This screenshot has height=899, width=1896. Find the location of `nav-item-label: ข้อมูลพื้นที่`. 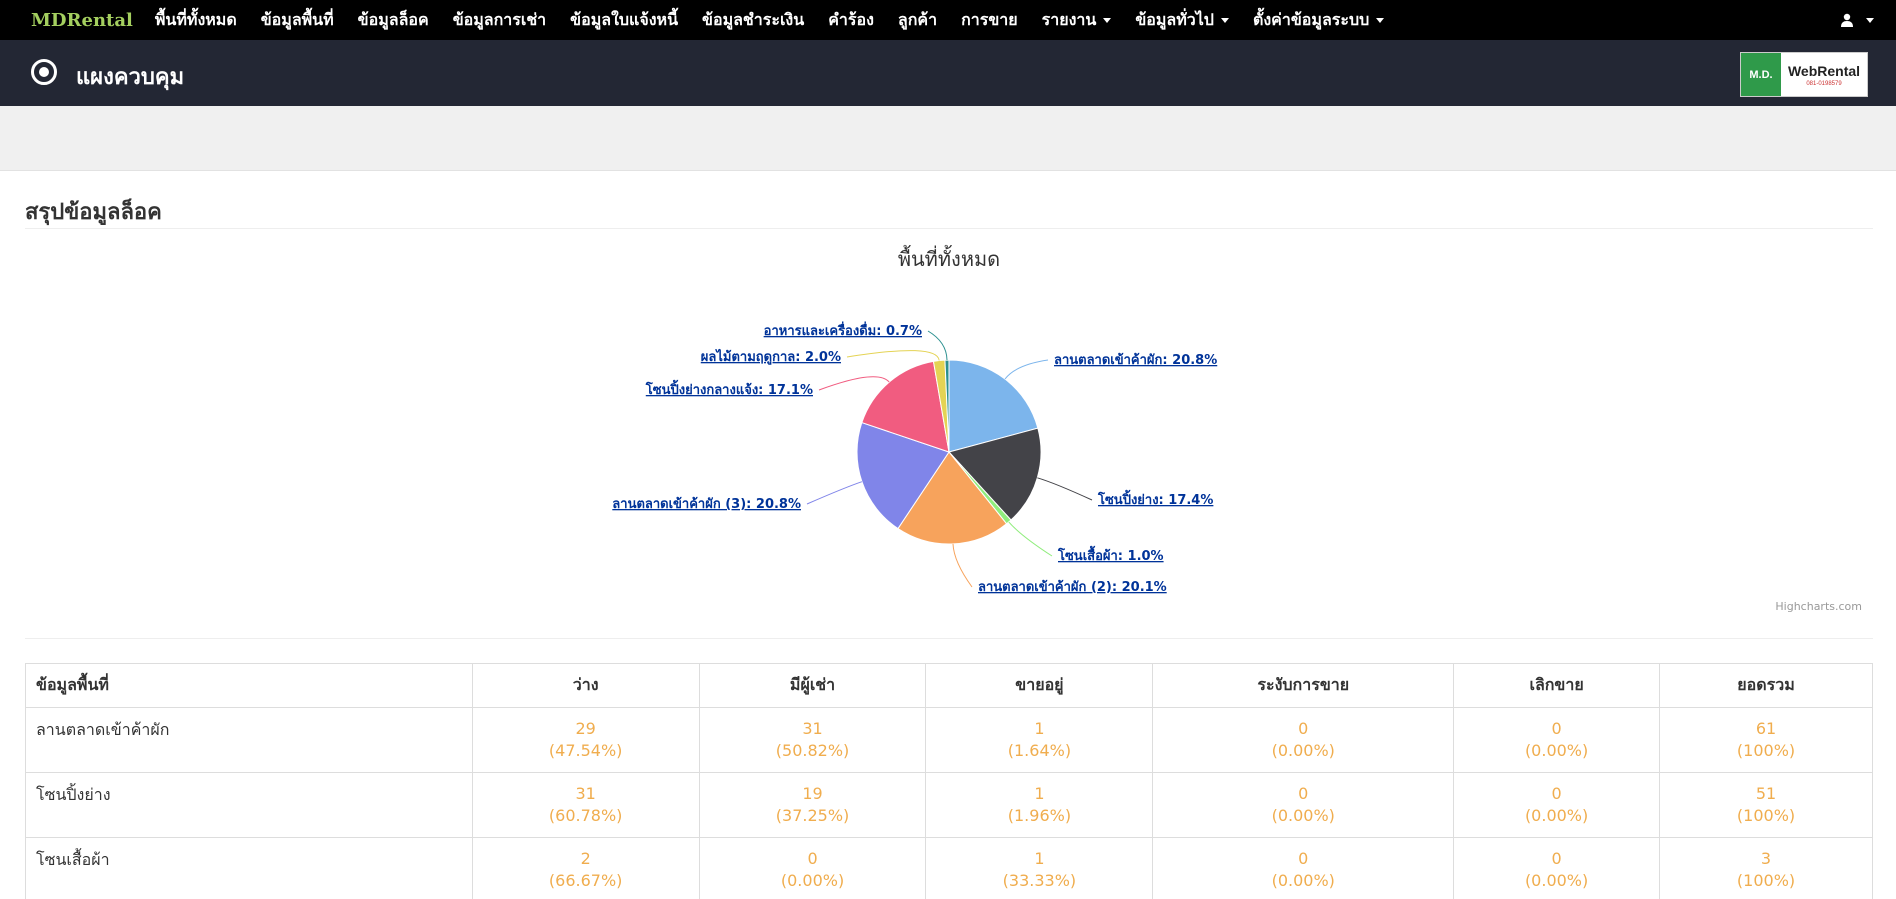

nav-item-label: ข้อมูลพื้นที่ is located at coordinates (297, 19).